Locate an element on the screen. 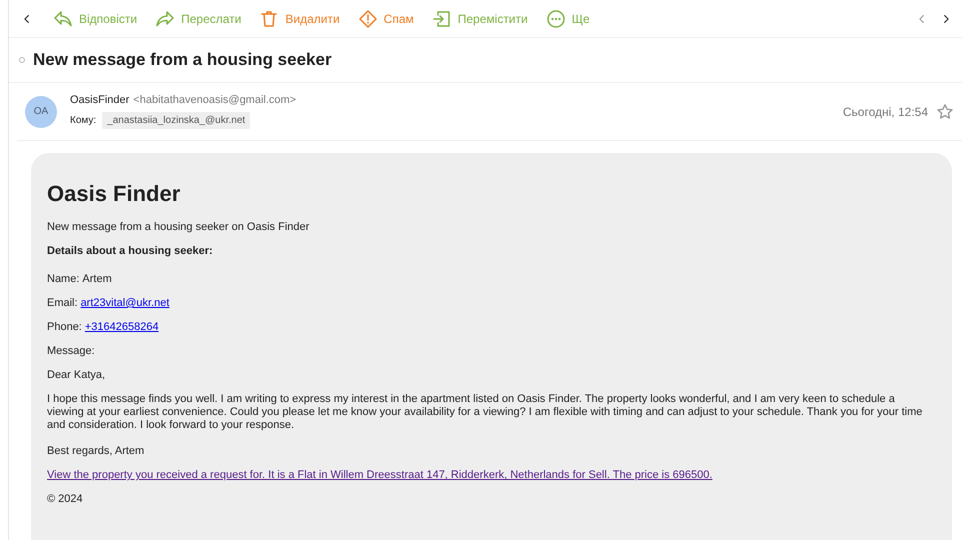 This screenshot has height=540, width=962. message-label: Message: is located at coordinates (71, 351).